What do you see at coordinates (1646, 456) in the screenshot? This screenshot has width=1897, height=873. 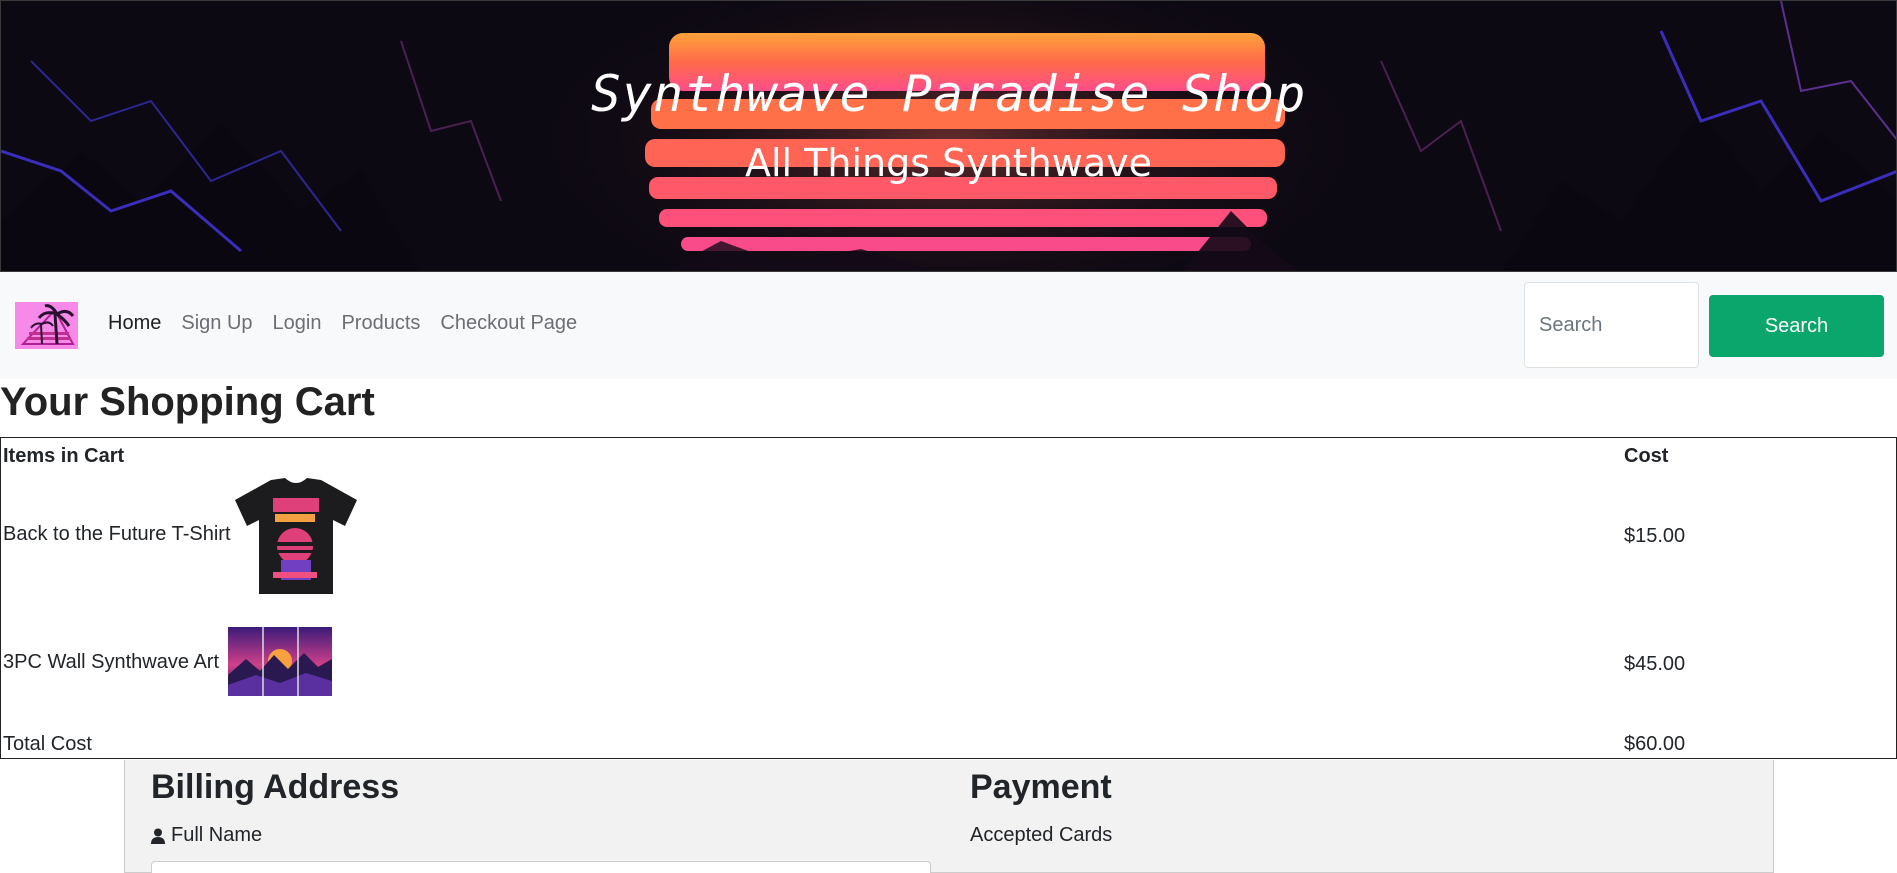 I see `column-header-cost: Cost` at bounding box center [1646, 456].